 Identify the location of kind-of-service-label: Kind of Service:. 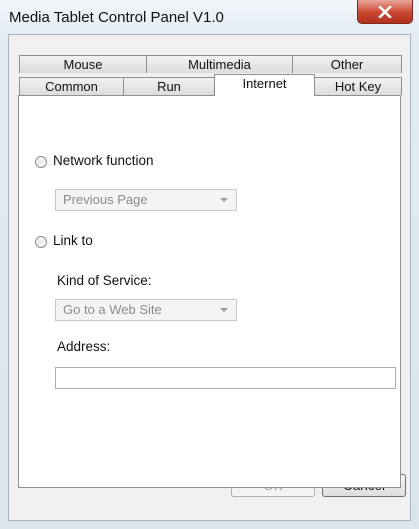
(104, 280).